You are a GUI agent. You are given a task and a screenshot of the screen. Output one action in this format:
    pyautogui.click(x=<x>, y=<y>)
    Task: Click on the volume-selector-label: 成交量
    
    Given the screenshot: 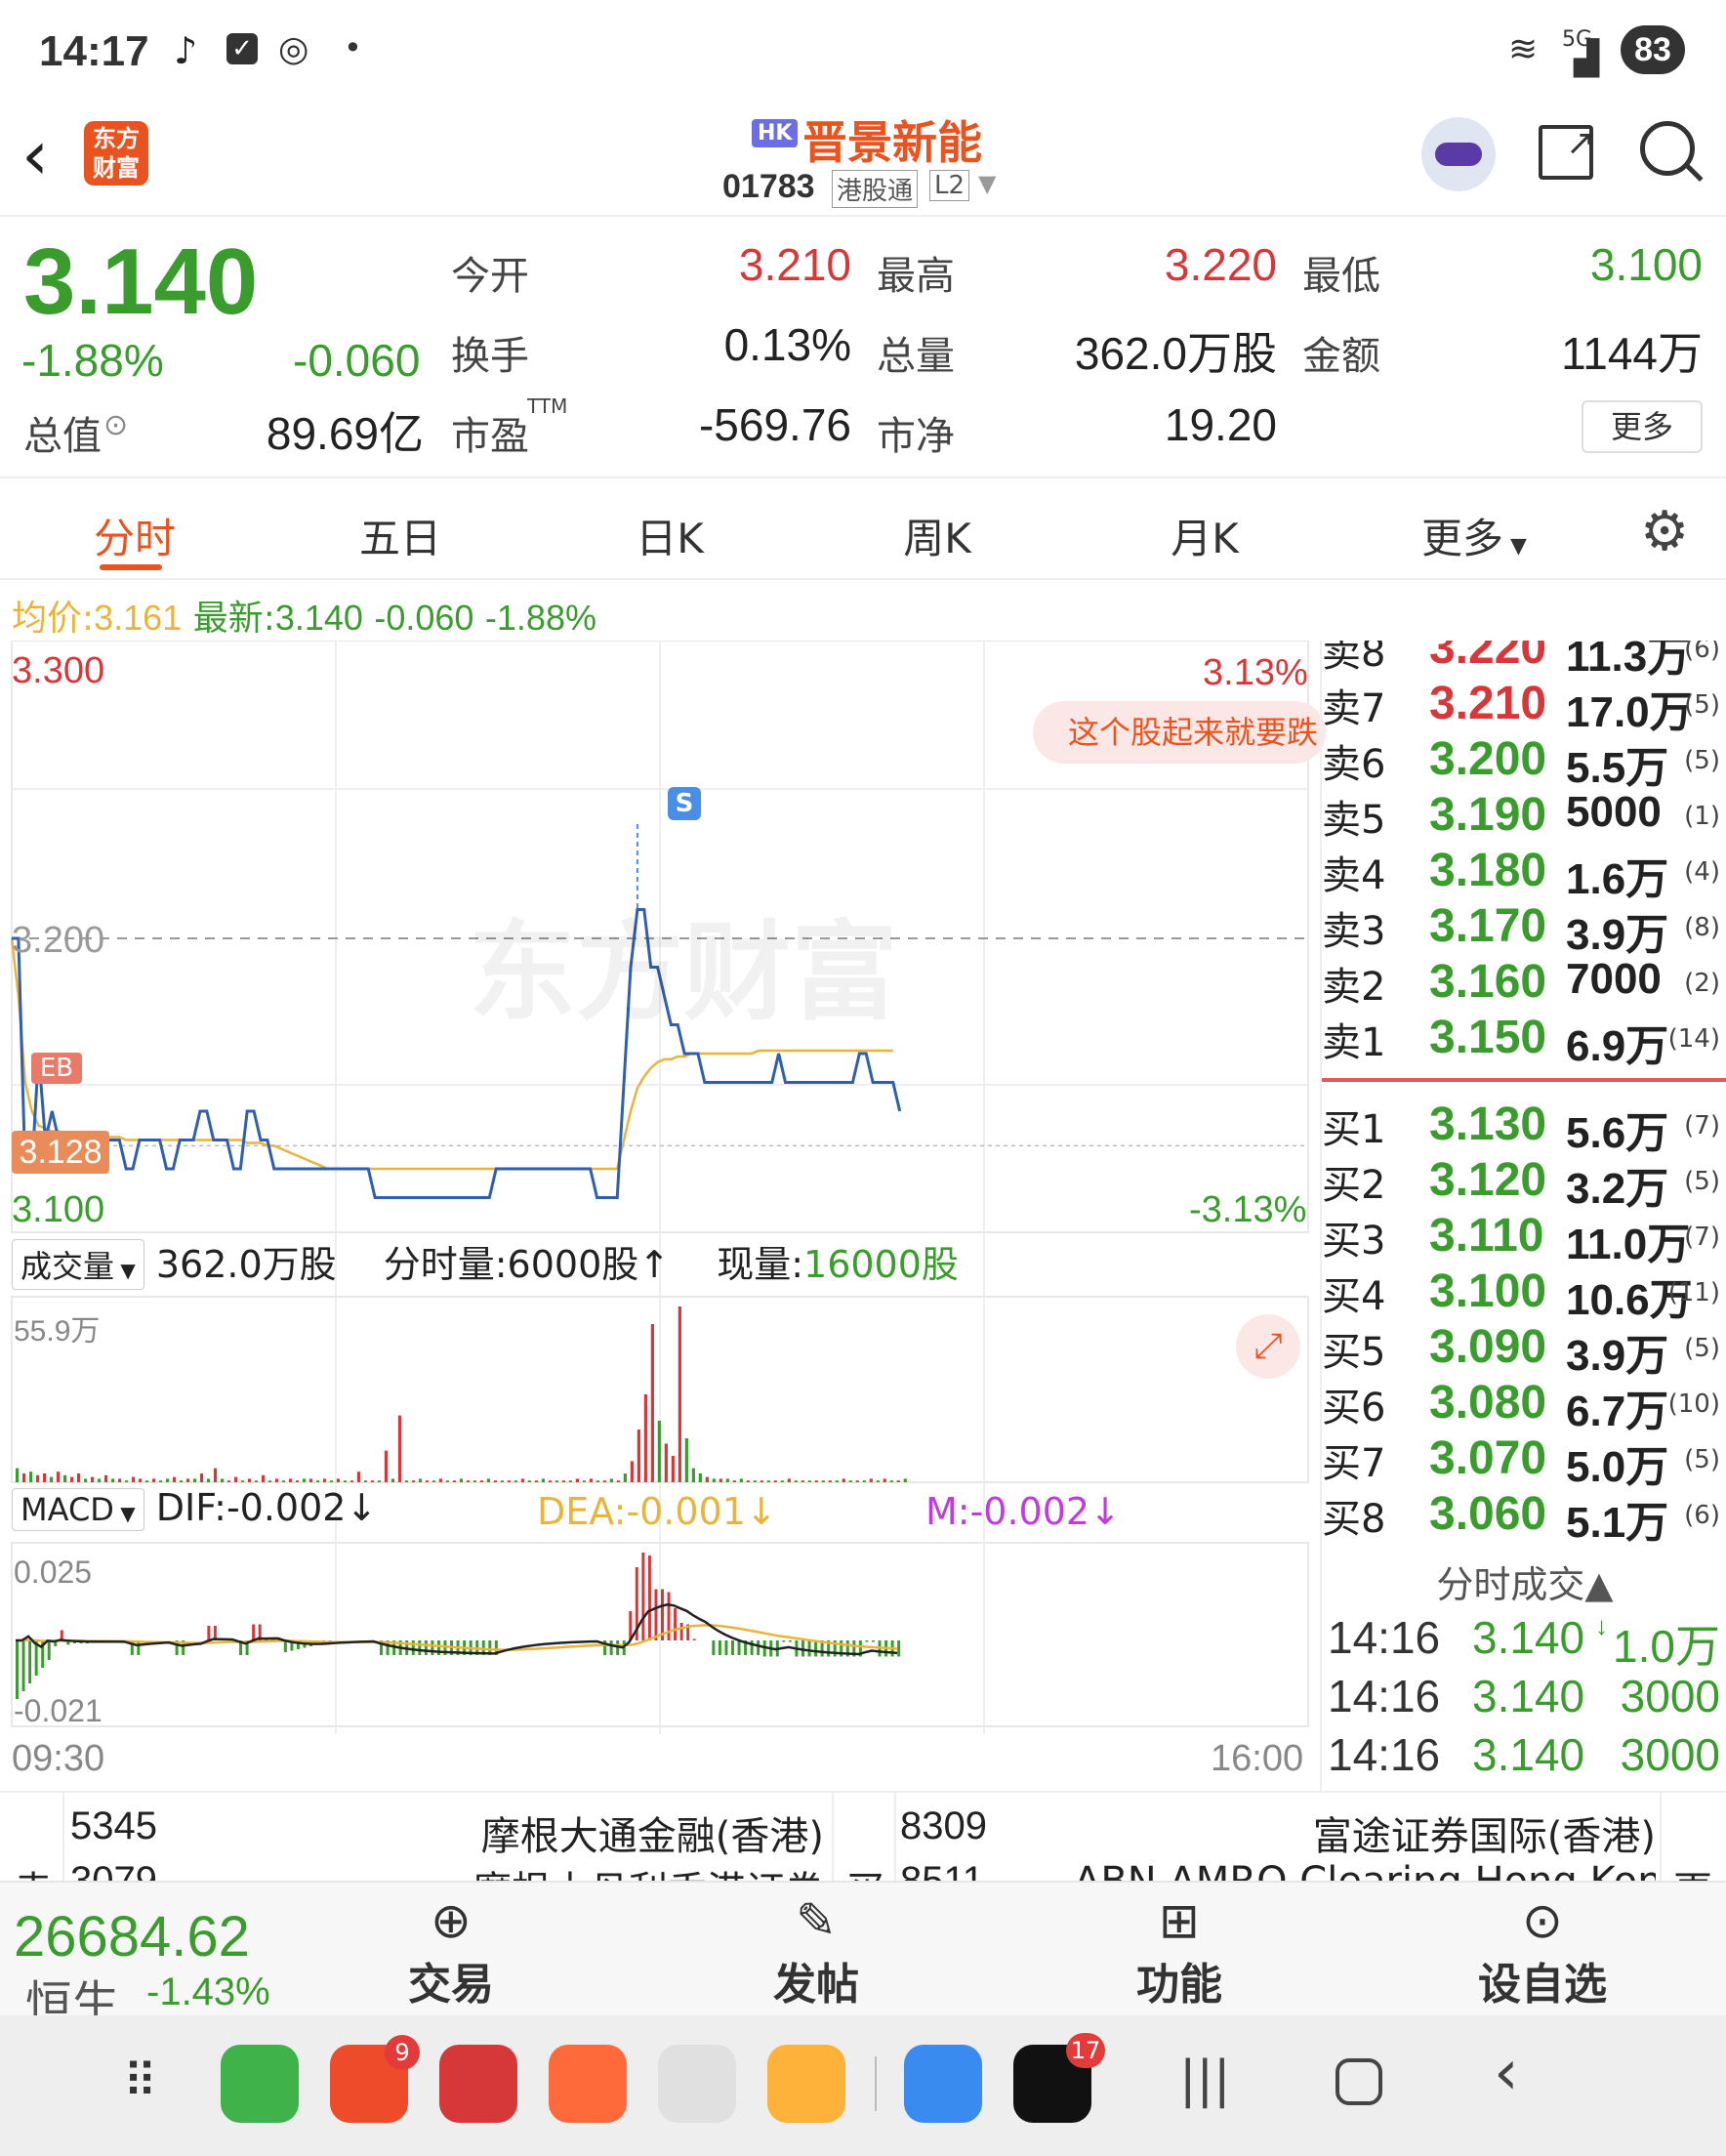 What is the action you would take?
    pyautogui.click(x=68, y=1267)
    